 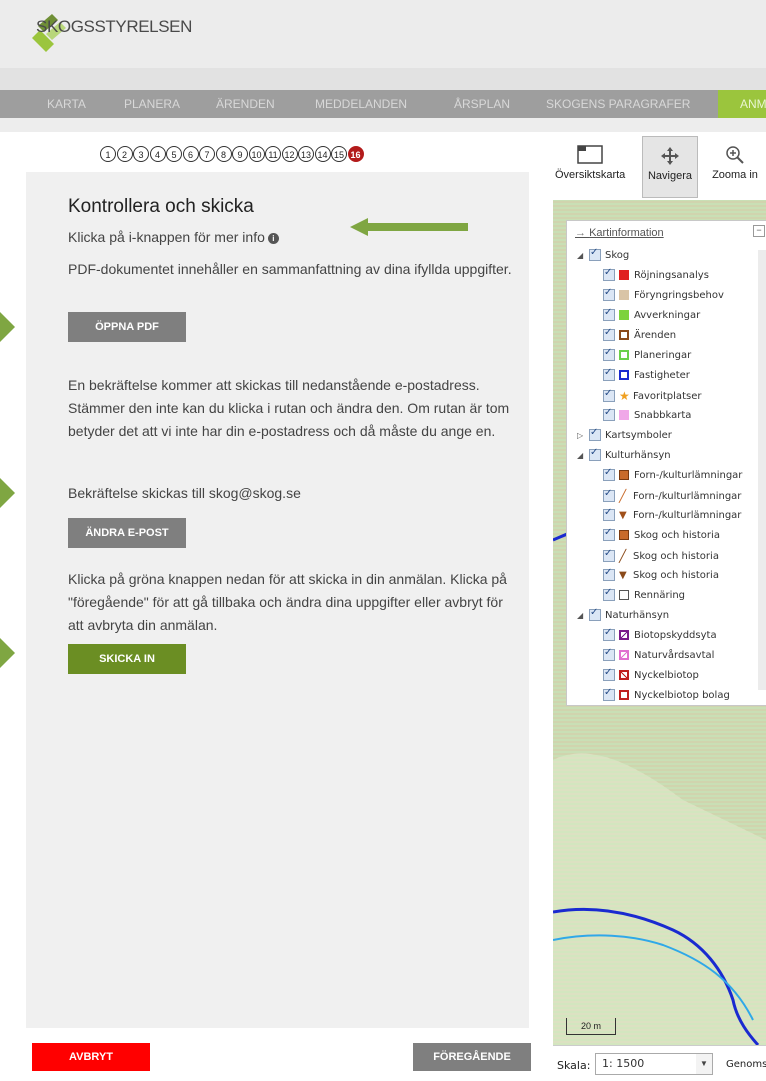 I want to click on chevron-down-icon: ▼, so click(x=704, y=1064).